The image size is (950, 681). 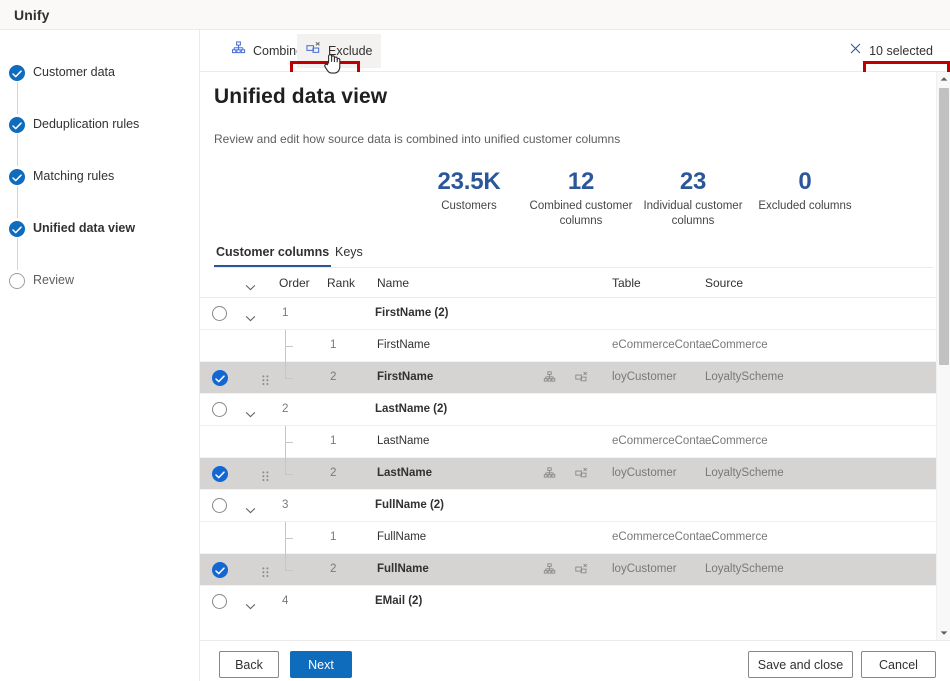 What do you see at coordinates (568, 506) in the screenshot?
I see `grid-group-row: 3 FullName (2)` at bounding box center [568, 506].